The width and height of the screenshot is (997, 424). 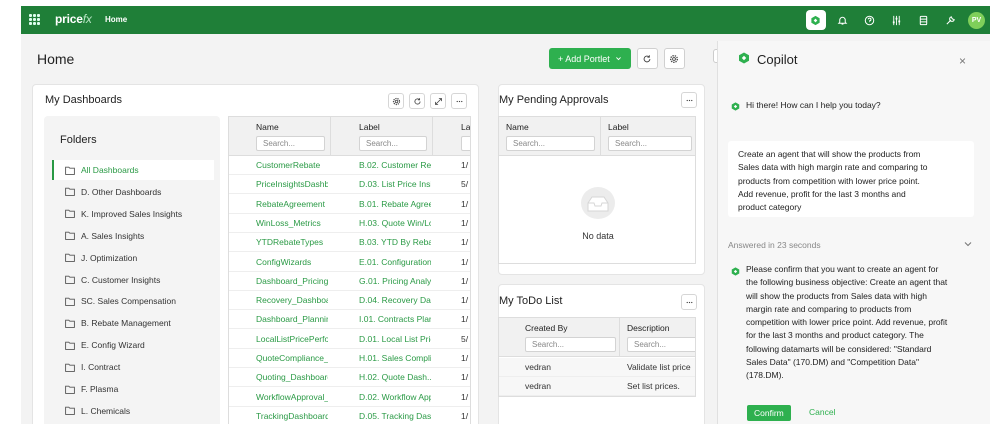 I want to click on extra-search-input, so click(x=465, y=143).